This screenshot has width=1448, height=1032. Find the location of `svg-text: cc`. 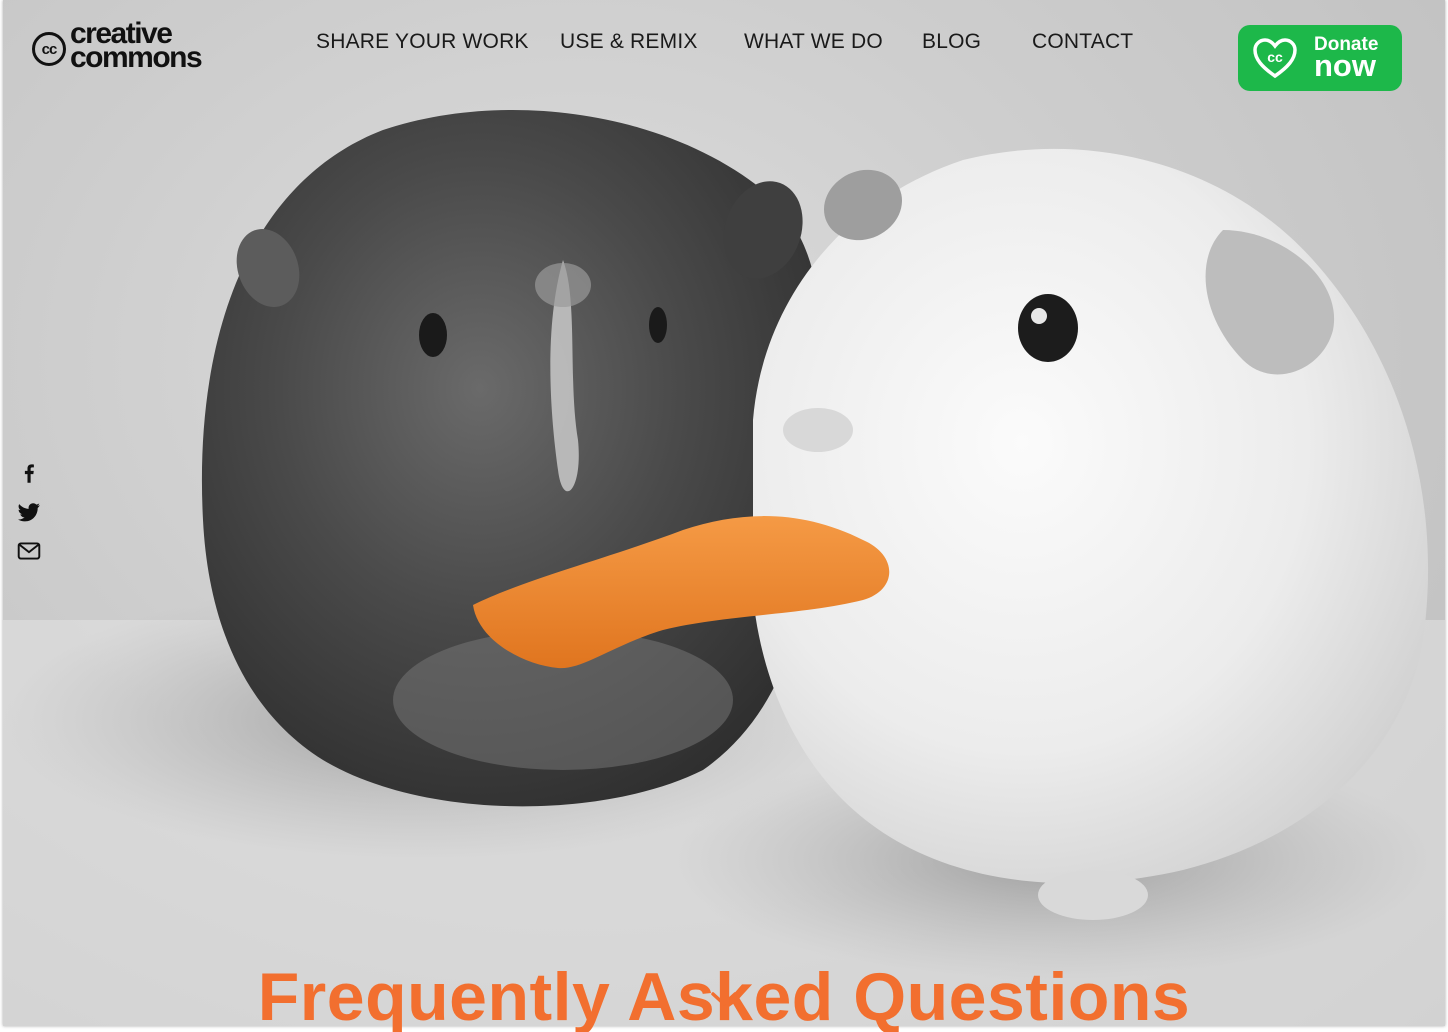

svg-text: cc is located at coordinates (1275, 57).